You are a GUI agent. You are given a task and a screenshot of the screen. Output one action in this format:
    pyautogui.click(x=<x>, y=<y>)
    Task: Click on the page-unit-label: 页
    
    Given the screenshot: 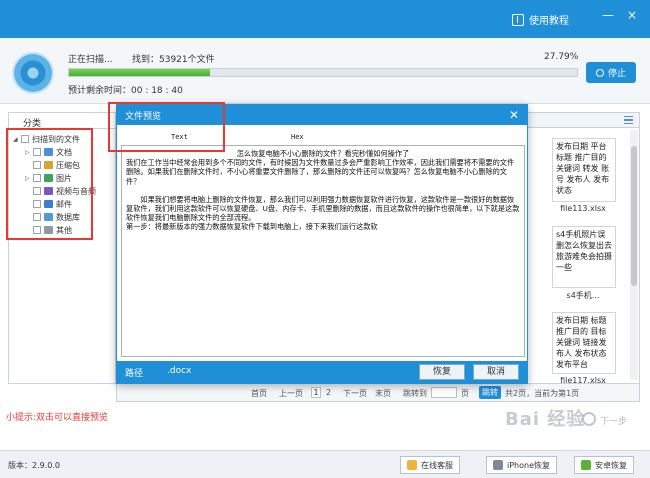 What is the action you would take?
    pyautogui.click(x=465, y=393)
    